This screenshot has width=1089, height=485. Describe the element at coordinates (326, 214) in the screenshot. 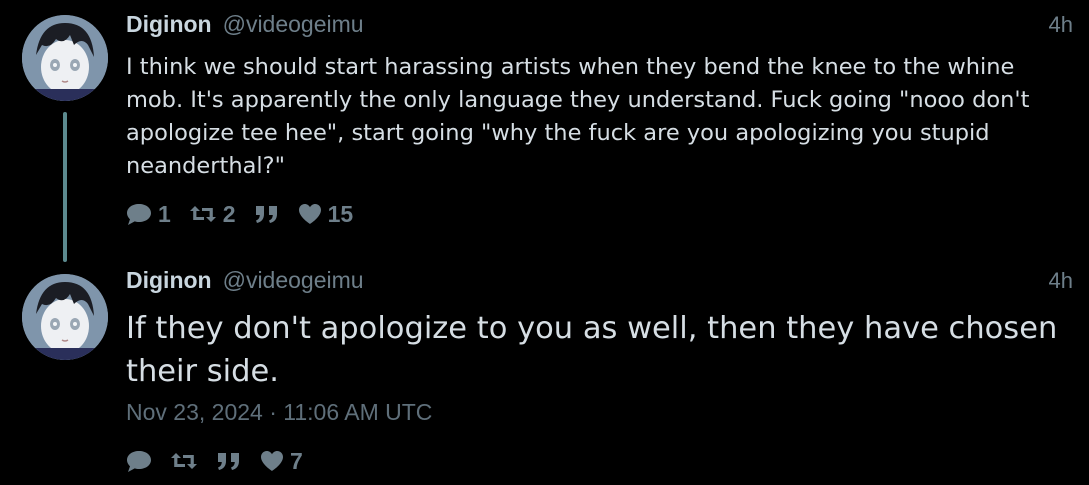

I see `like-button: 15` at that location.